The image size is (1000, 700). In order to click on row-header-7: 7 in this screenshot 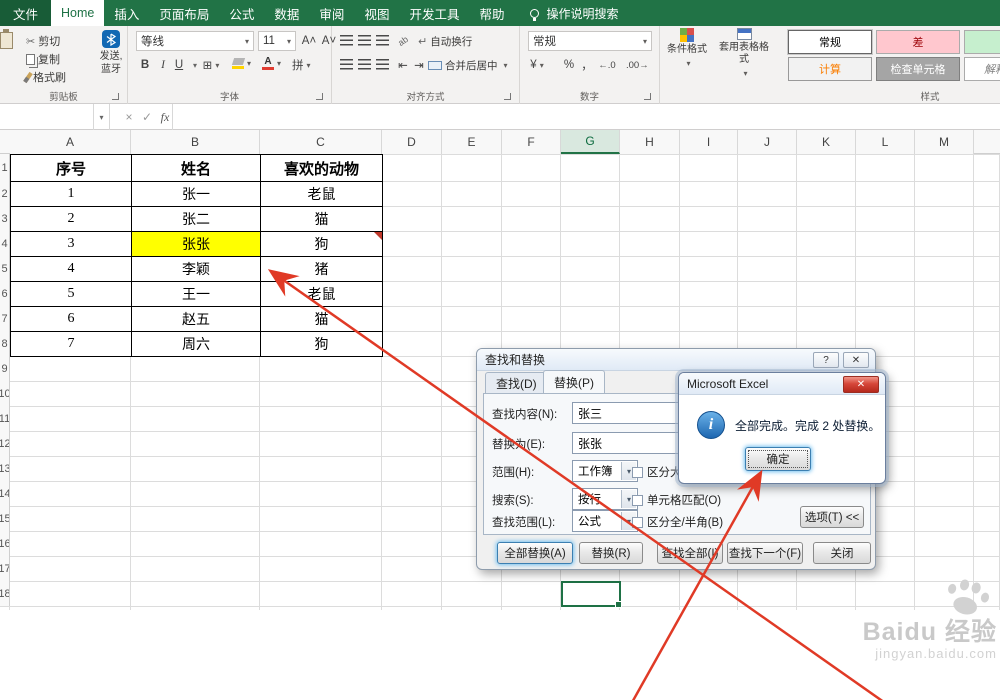, I will do `click(5, 318)`.